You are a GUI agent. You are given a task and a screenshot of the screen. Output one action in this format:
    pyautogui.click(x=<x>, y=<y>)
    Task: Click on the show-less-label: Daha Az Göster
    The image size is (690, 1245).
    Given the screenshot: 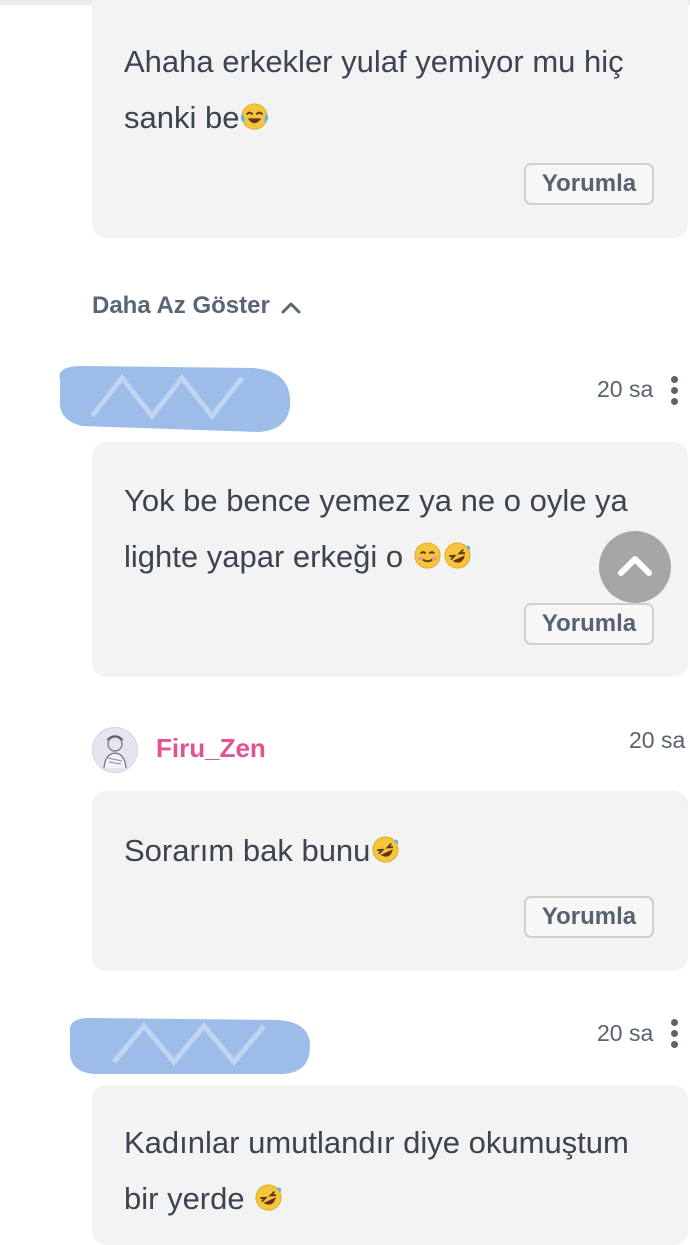 What is the action you would take?
    pyautogui.click(x=181, y=305)
    